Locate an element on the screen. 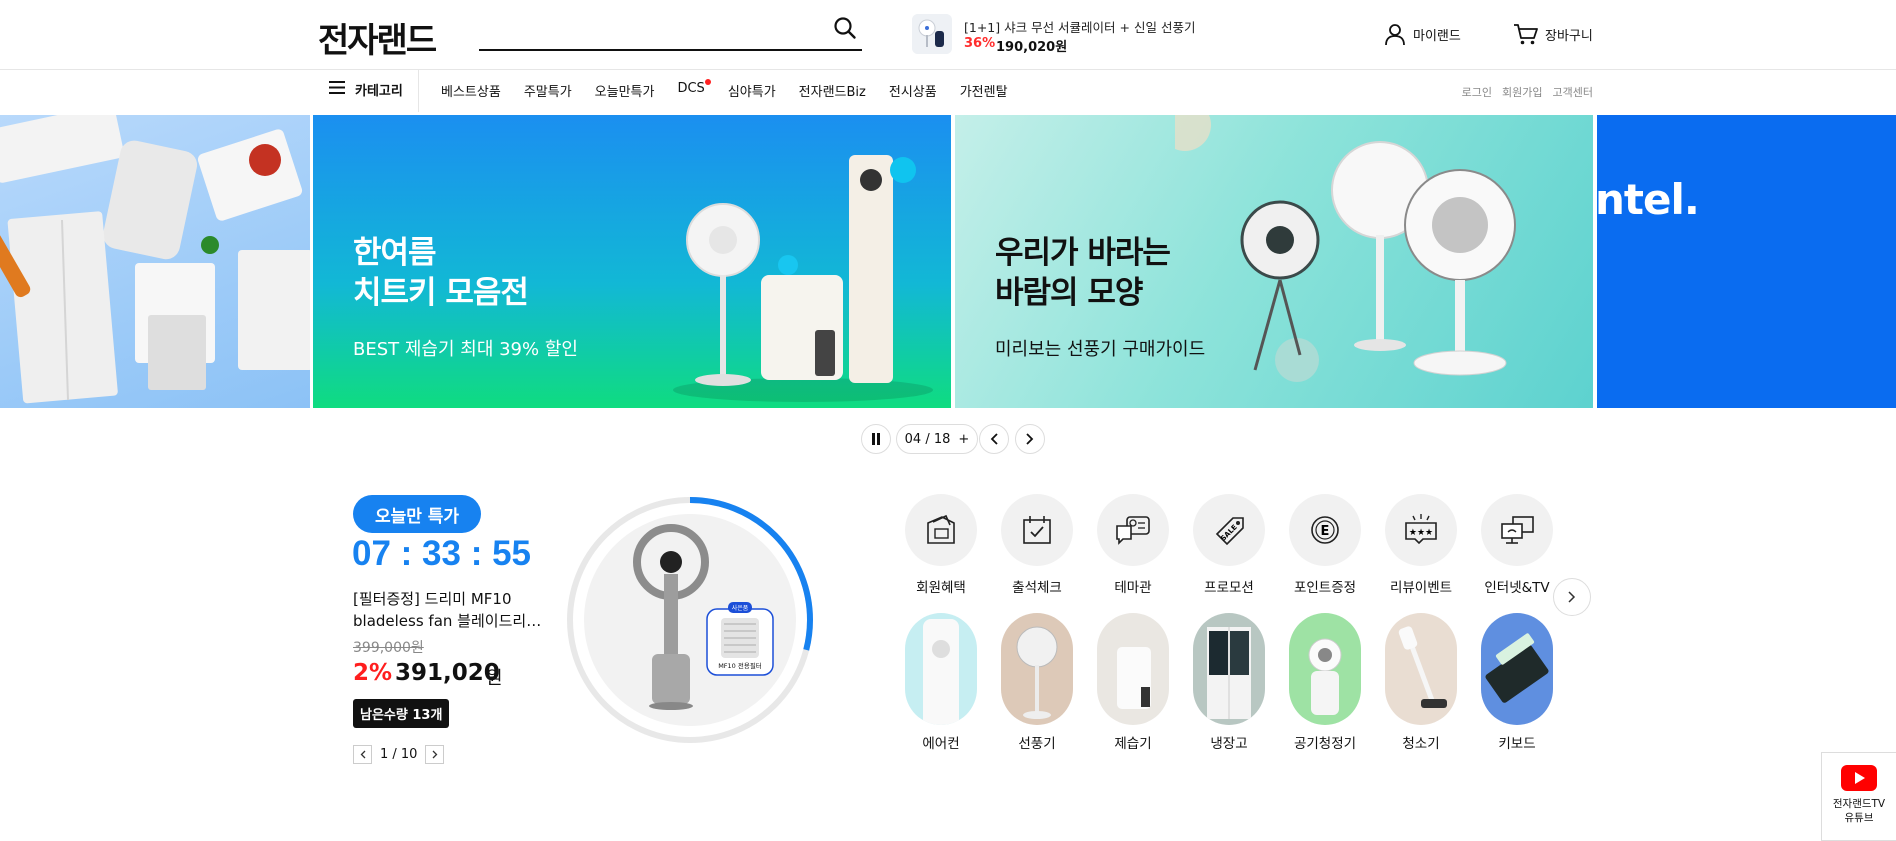 Image resolution: width=1896 pixels, height=841 pixels. member-links: 로그인 회원가입 고객센터 is located at coordinates (1527, 92).